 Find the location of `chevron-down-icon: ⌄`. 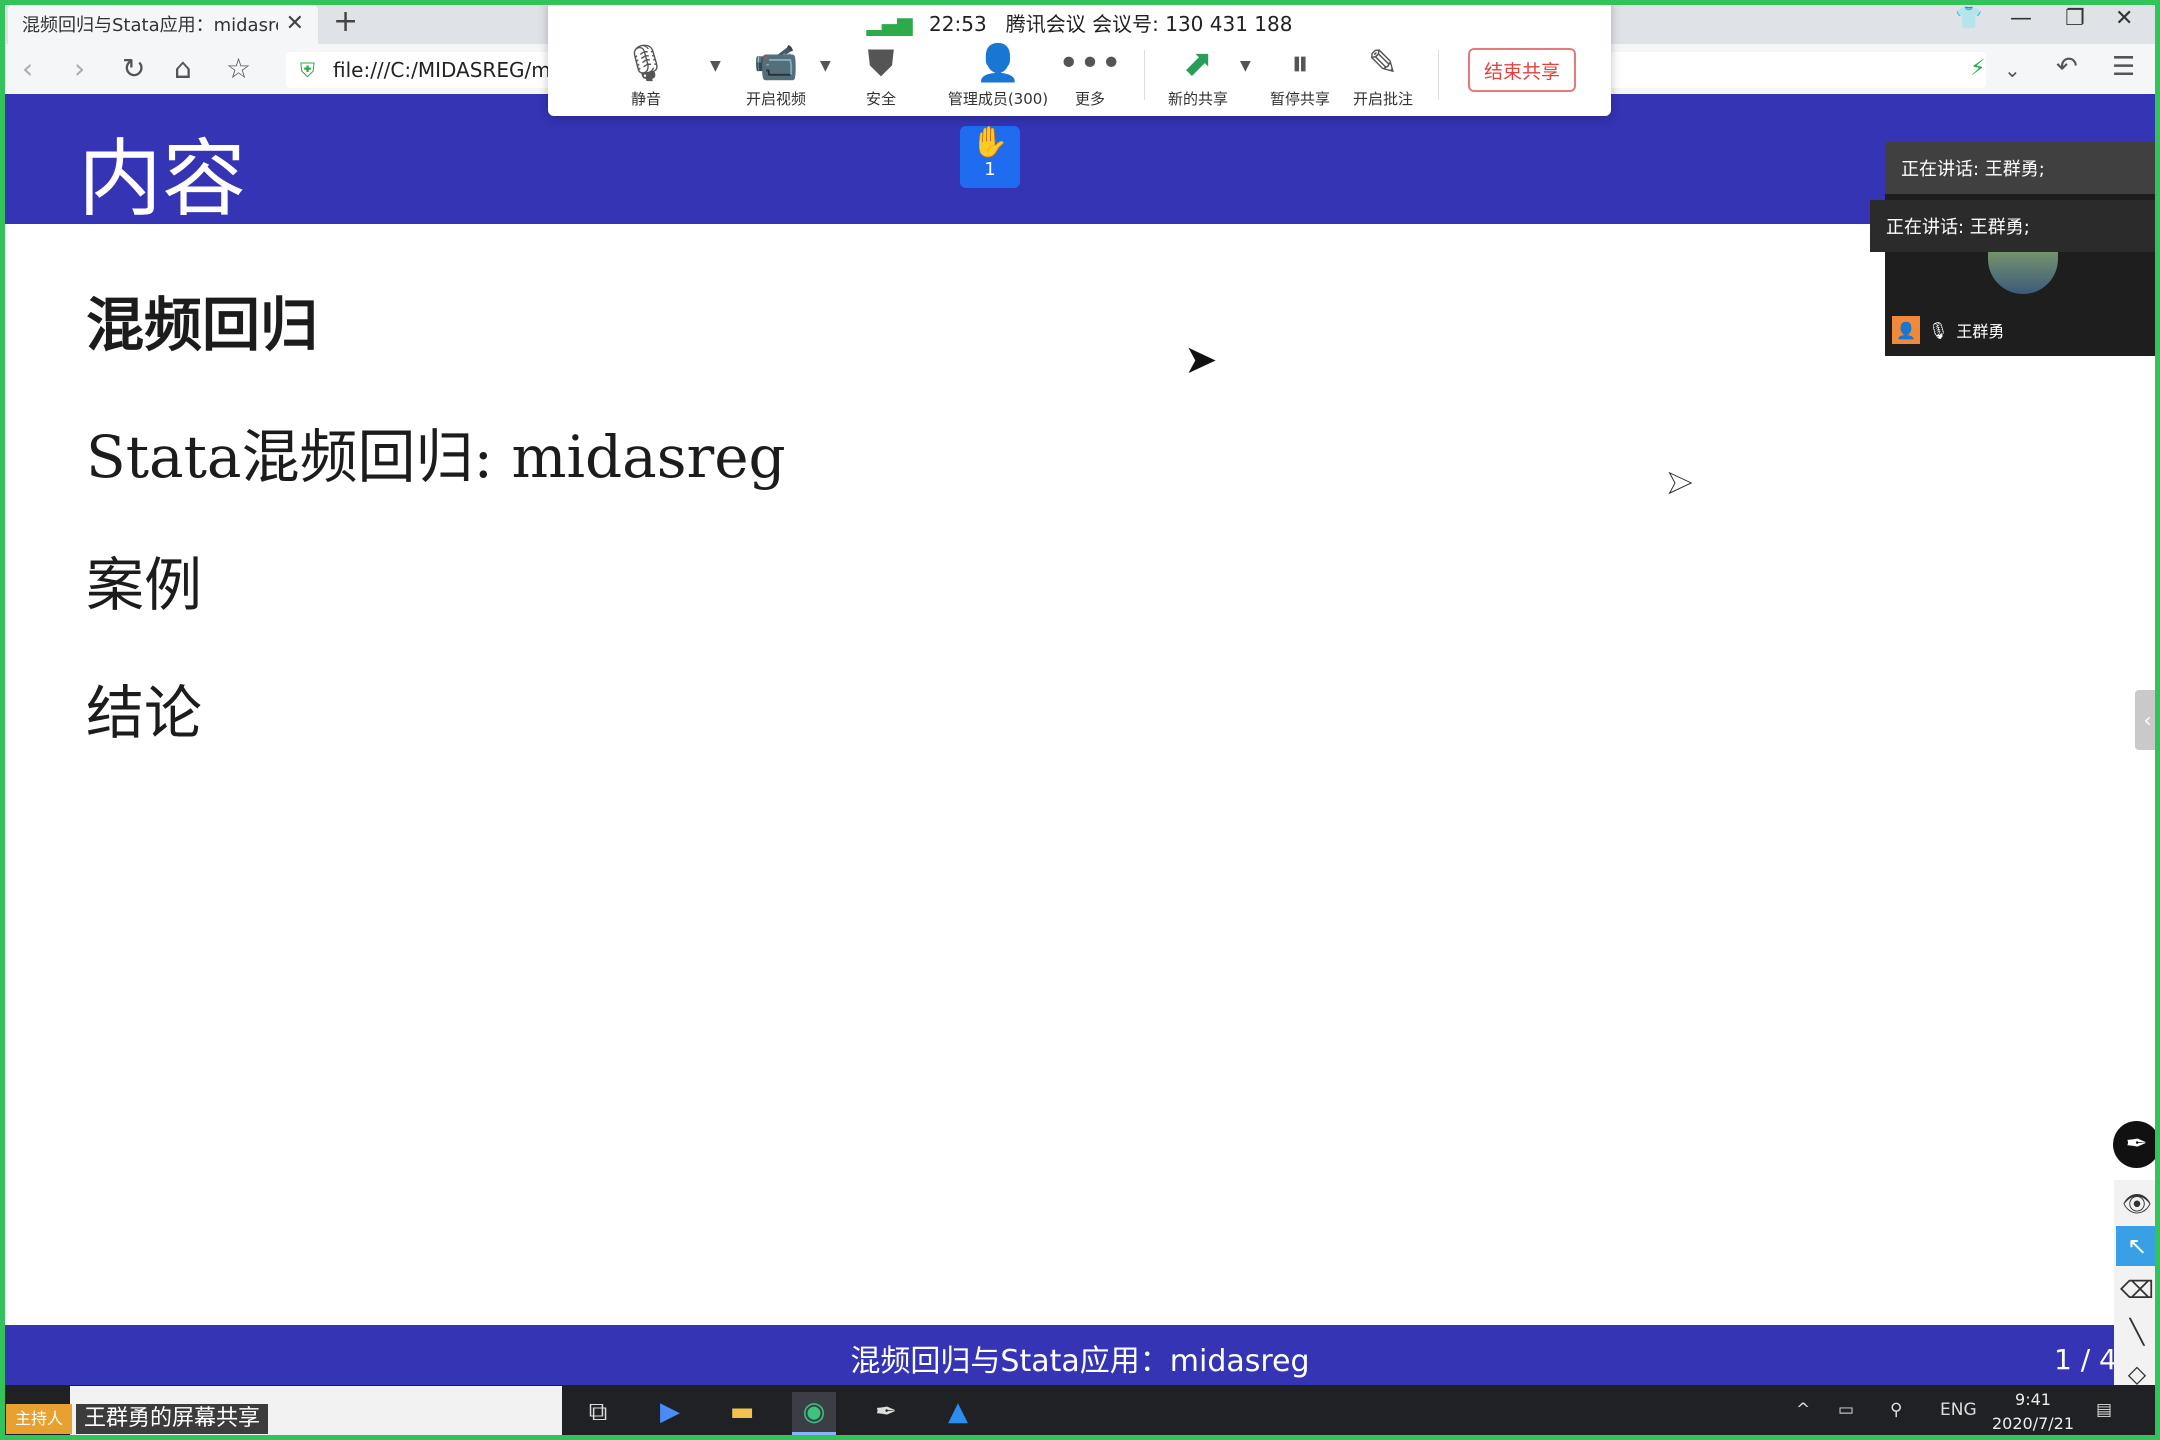

chevron-down-icon: ⌄ is located at coordinates (2012, 70).